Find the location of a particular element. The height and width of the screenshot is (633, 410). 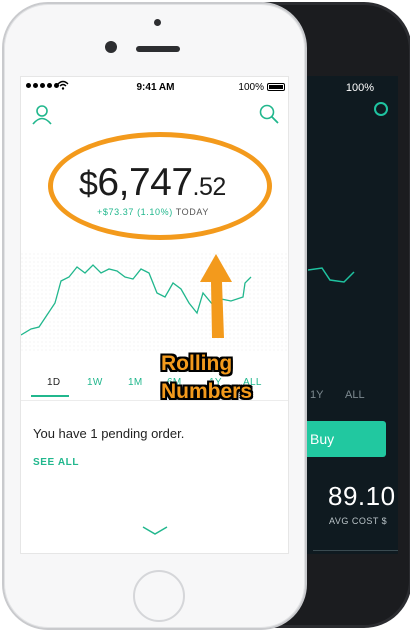

tab-1d: 1D is located at coordinates (53, 382).